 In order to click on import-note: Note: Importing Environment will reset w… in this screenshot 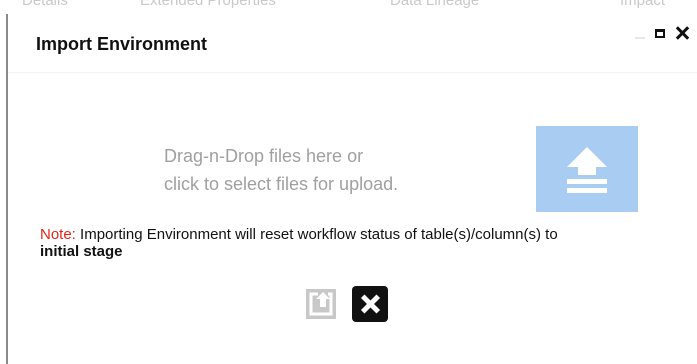, I will do `click(320, 243)`.